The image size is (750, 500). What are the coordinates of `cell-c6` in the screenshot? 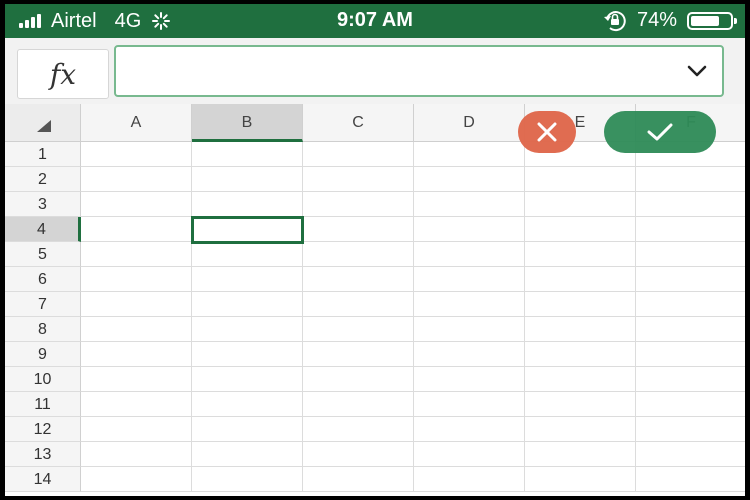 It's located at (358, 279).